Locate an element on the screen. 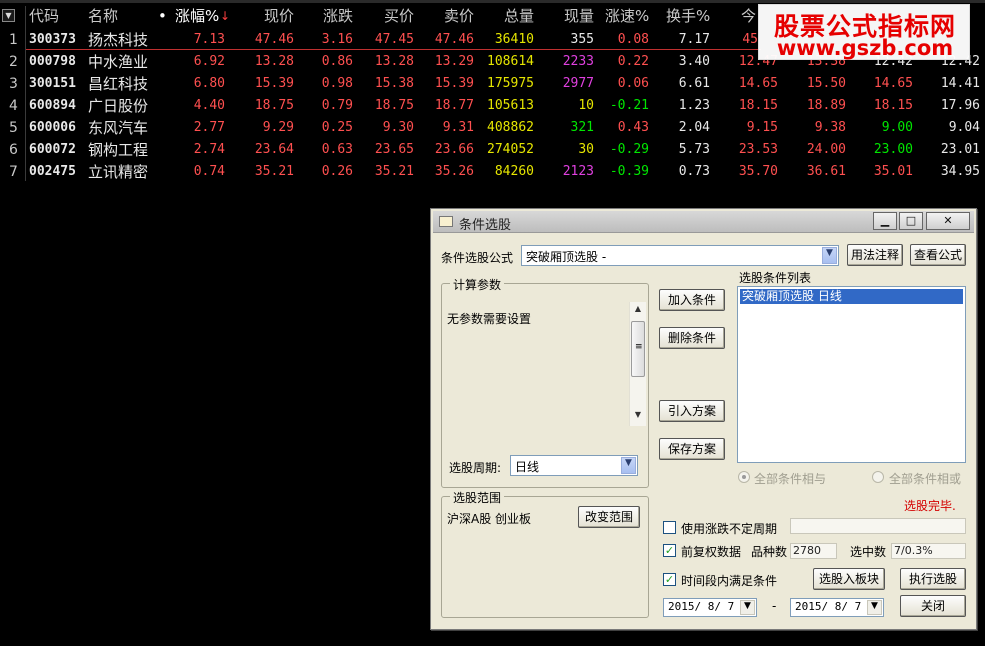 The height and width of the screenshot is (646, 985). speed: 0.43 is located at coordinates (633, 127).